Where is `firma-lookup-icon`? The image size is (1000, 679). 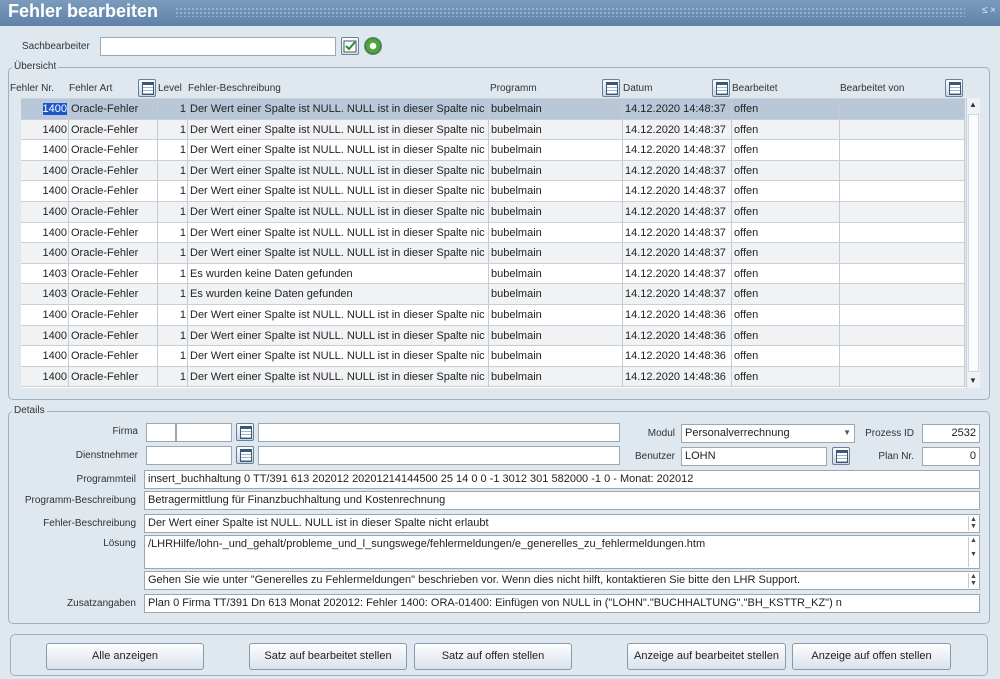
firma-lookup-icon is located at coordinates (245, 432).